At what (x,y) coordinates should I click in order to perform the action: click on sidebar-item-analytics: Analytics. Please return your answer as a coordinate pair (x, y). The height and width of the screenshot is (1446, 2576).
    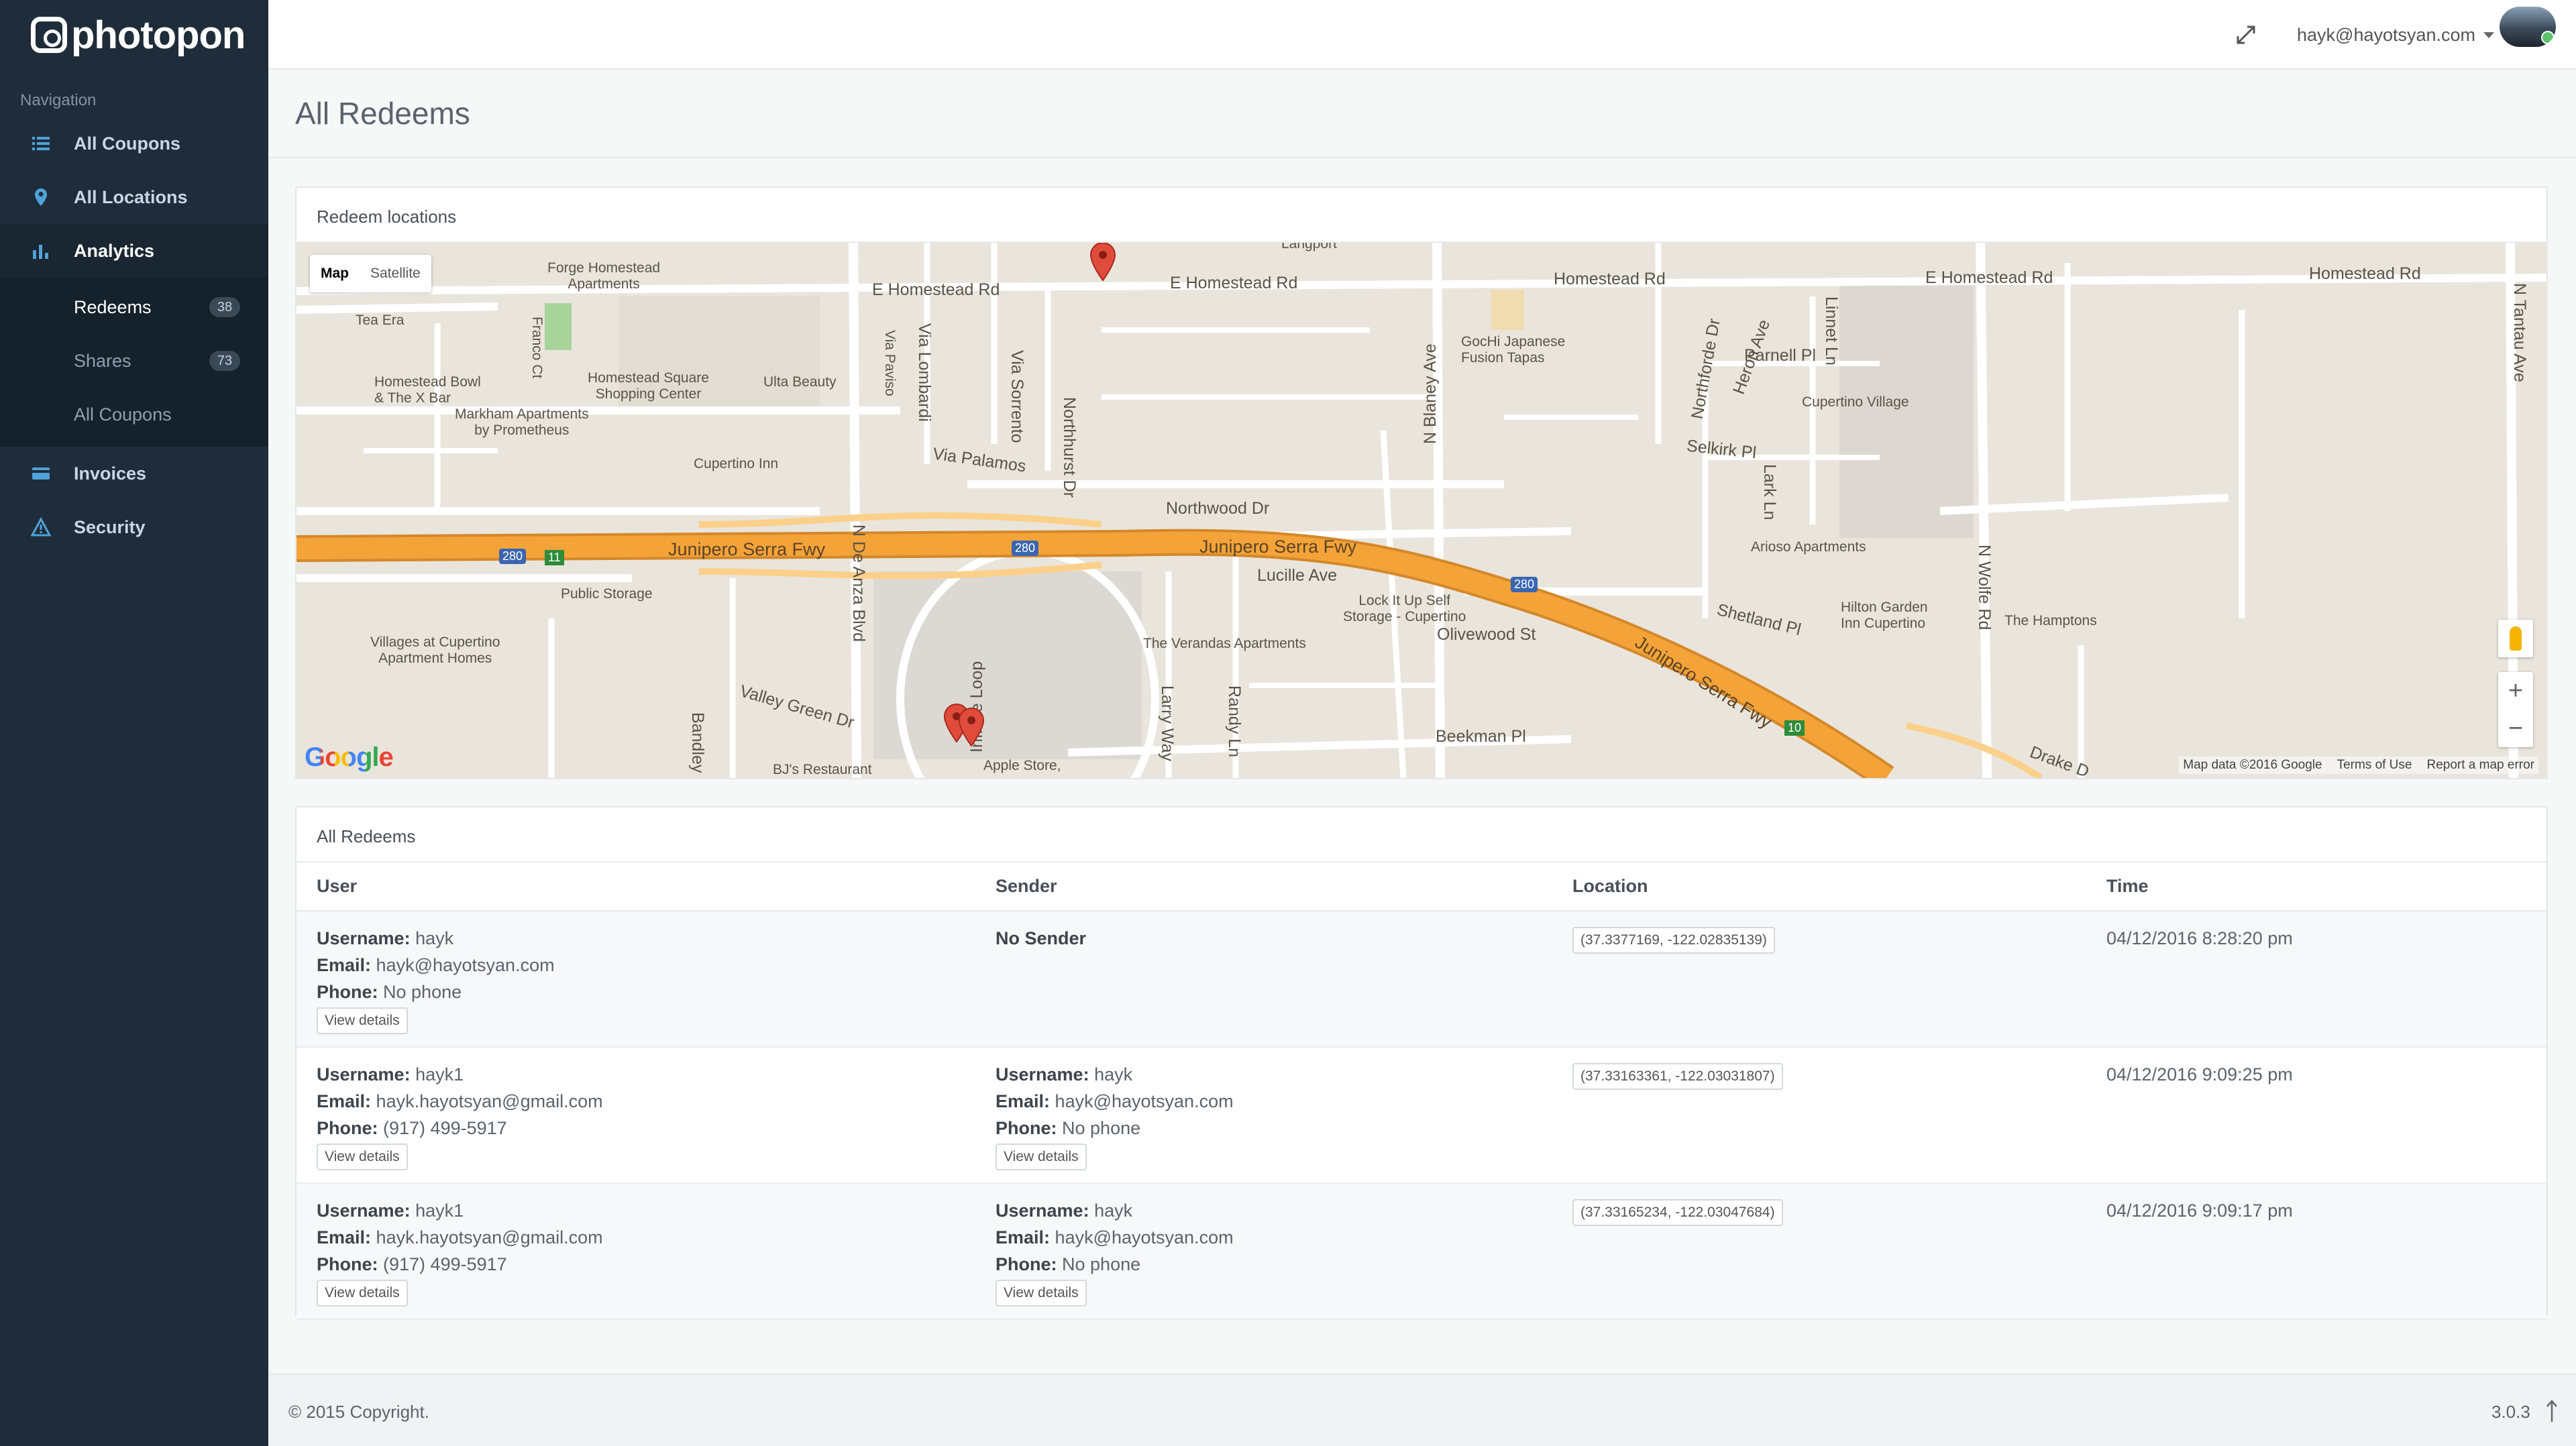
    Looking at the image, I should click on (134, 251).